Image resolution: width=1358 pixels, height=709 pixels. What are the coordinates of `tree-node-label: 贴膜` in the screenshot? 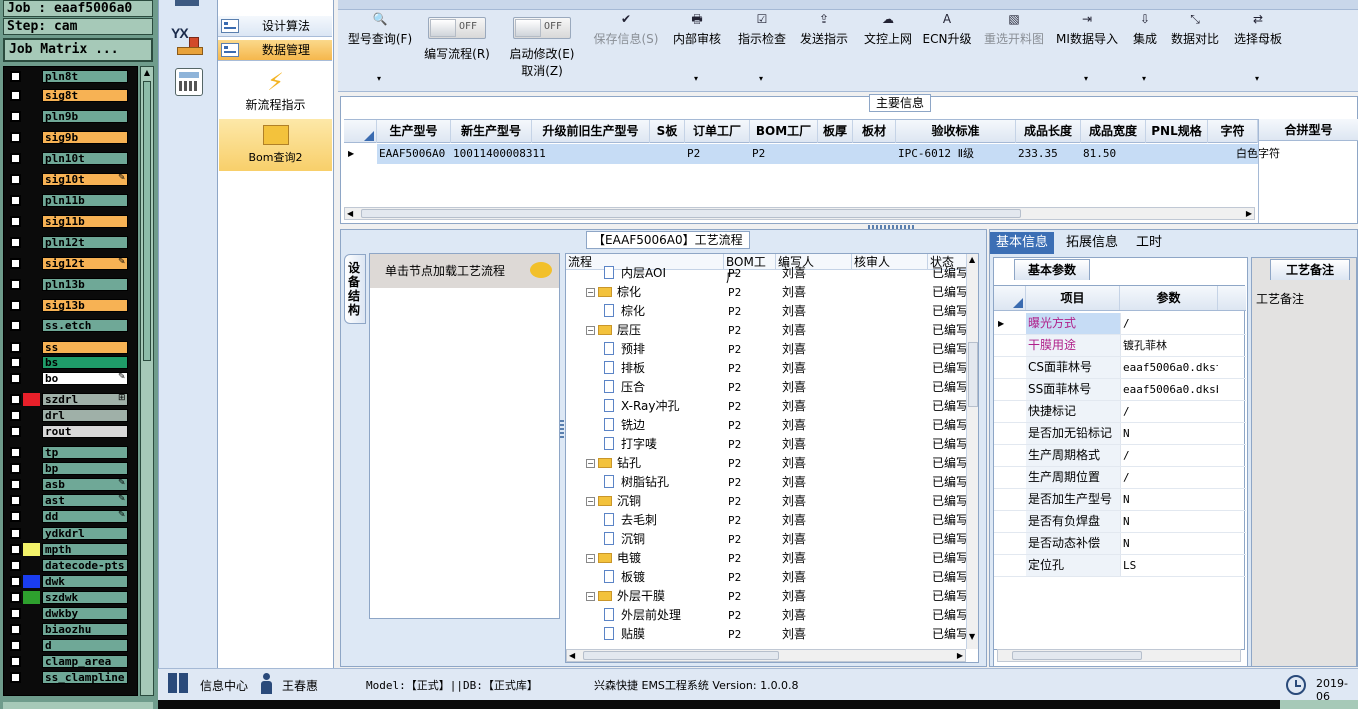 It's located at (633, 634).